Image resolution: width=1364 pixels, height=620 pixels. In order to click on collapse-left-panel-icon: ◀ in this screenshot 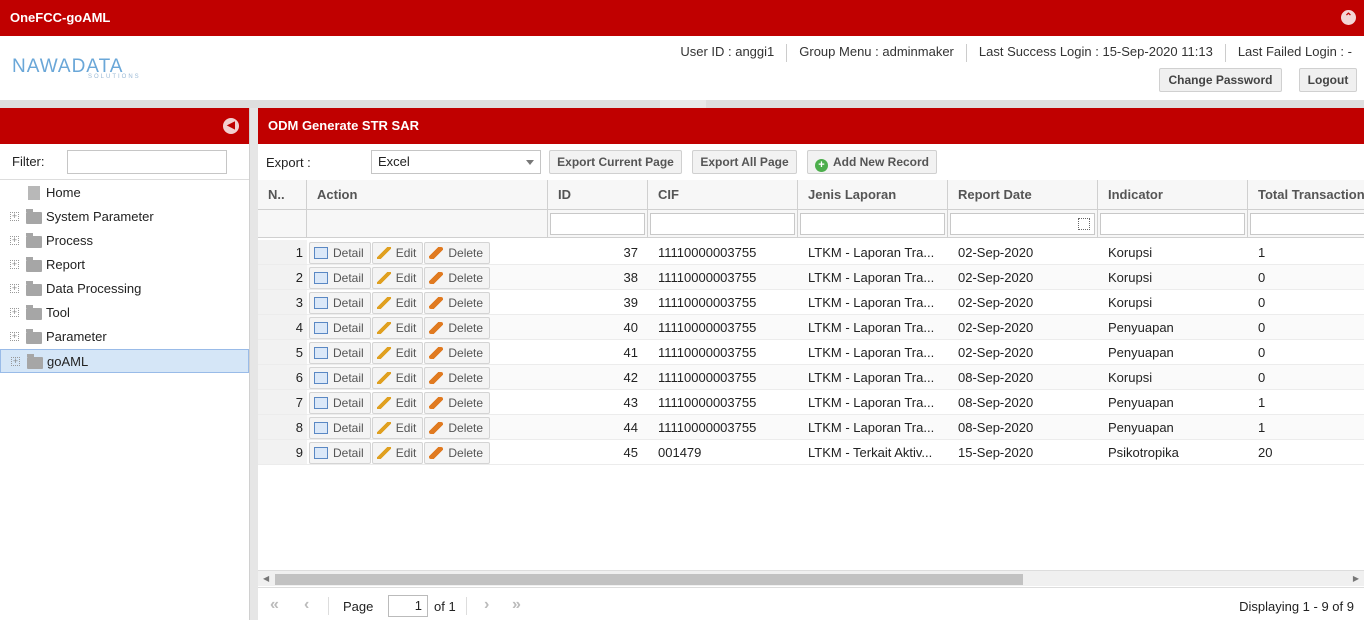, I will do `click(231, 126)`.